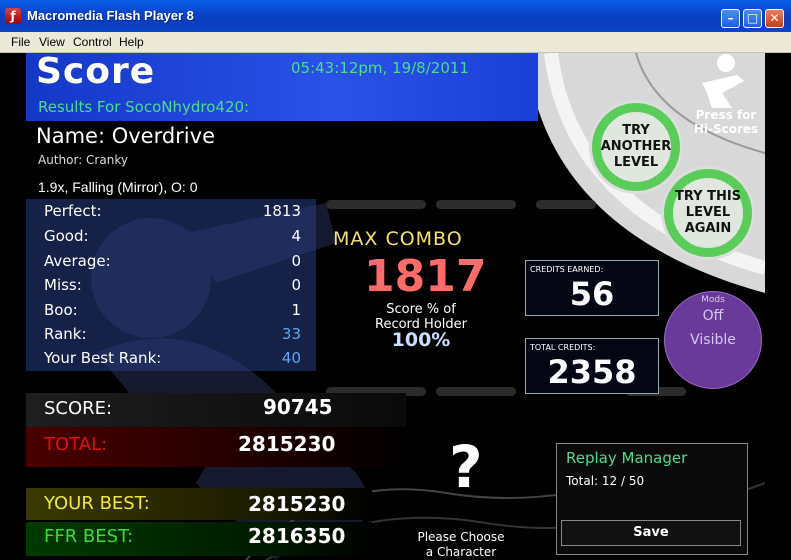 The height and width of the screenshot is (560, 791). I want to click on credits-earned-box: CREDITS EARNED: 56, so click(592, 288).